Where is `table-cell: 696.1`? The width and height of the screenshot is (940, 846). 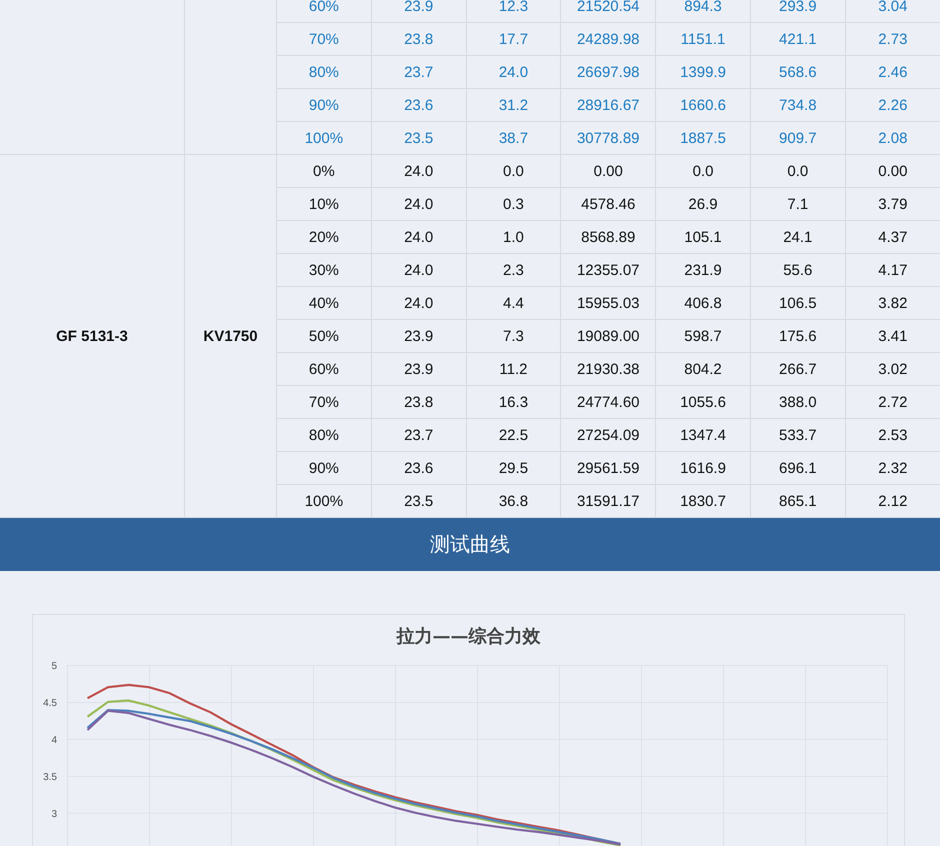
table-cell: 696.1 is located at coordinates (798, 468).